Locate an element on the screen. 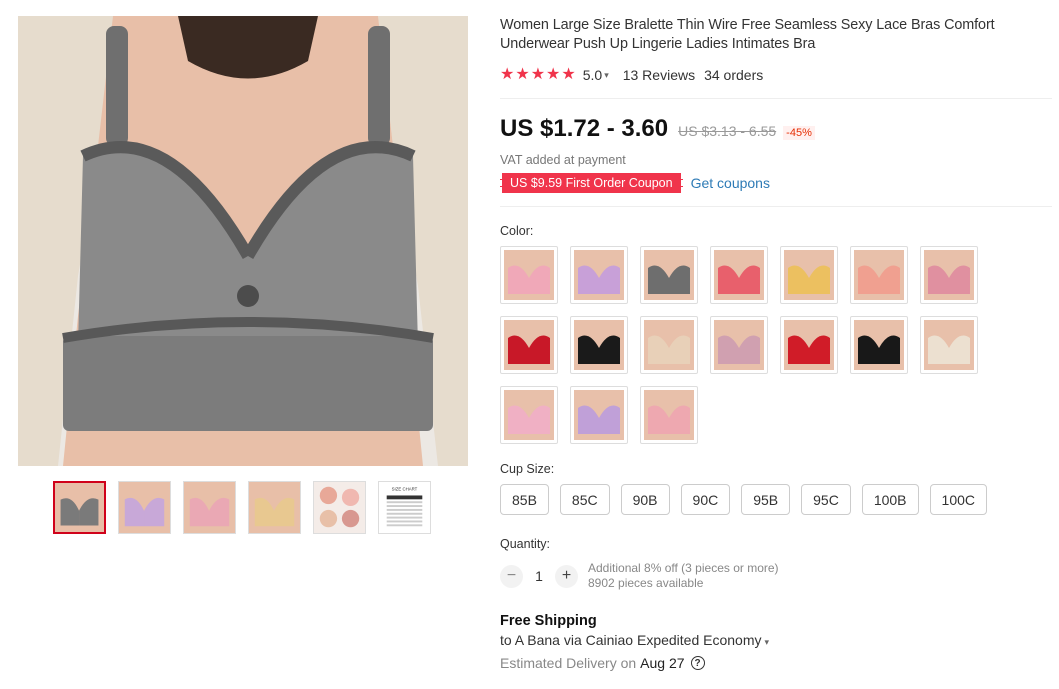 Image resolution: width=1059 pixels, height=689 pixels. price-row: US $1.72 - 3.60 US $3.13 - 6.55 -45% is located at coordinates (776, 129).